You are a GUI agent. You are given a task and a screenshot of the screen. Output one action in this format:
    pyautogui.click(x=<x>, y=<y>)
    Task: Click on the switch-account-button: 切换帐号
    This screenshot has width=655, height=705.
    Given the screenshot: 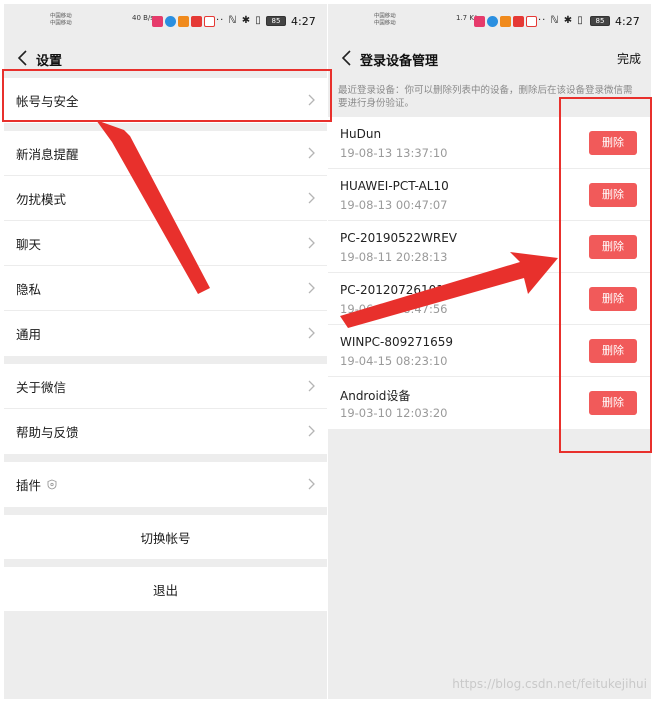 What is the action you would take?
    pyautogui.click(x=165, y=537)
    